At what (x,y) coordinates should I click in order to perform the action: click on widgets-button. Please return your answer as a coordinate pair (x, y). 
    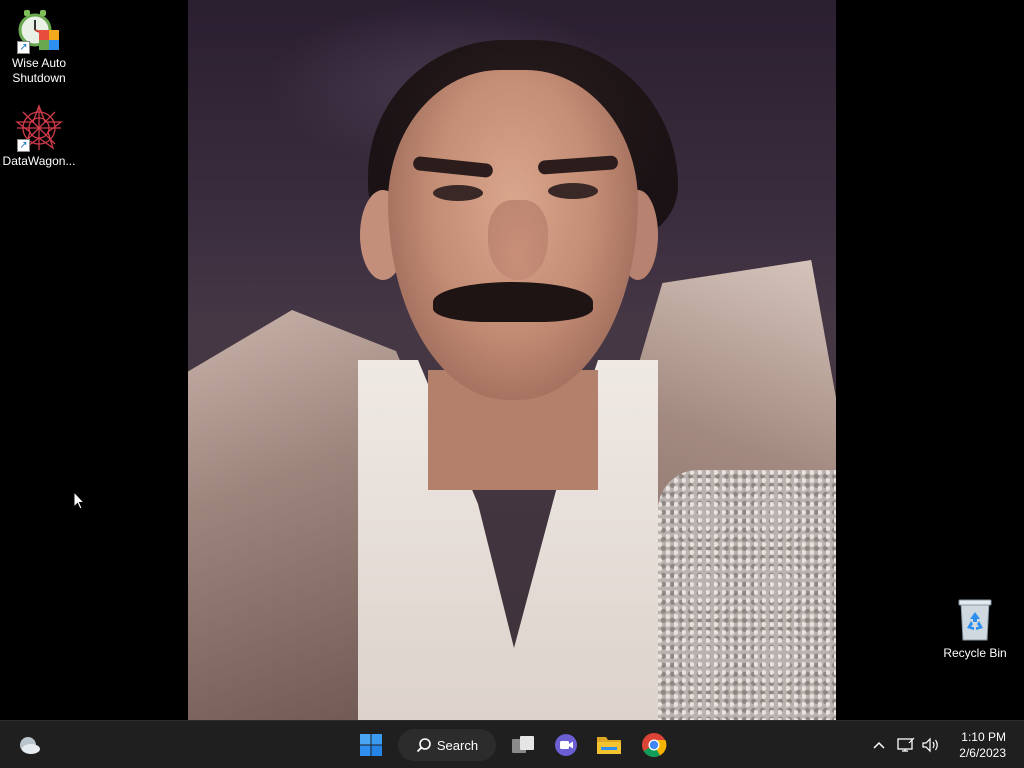
    Looking at the image, I should click on (29, 745).